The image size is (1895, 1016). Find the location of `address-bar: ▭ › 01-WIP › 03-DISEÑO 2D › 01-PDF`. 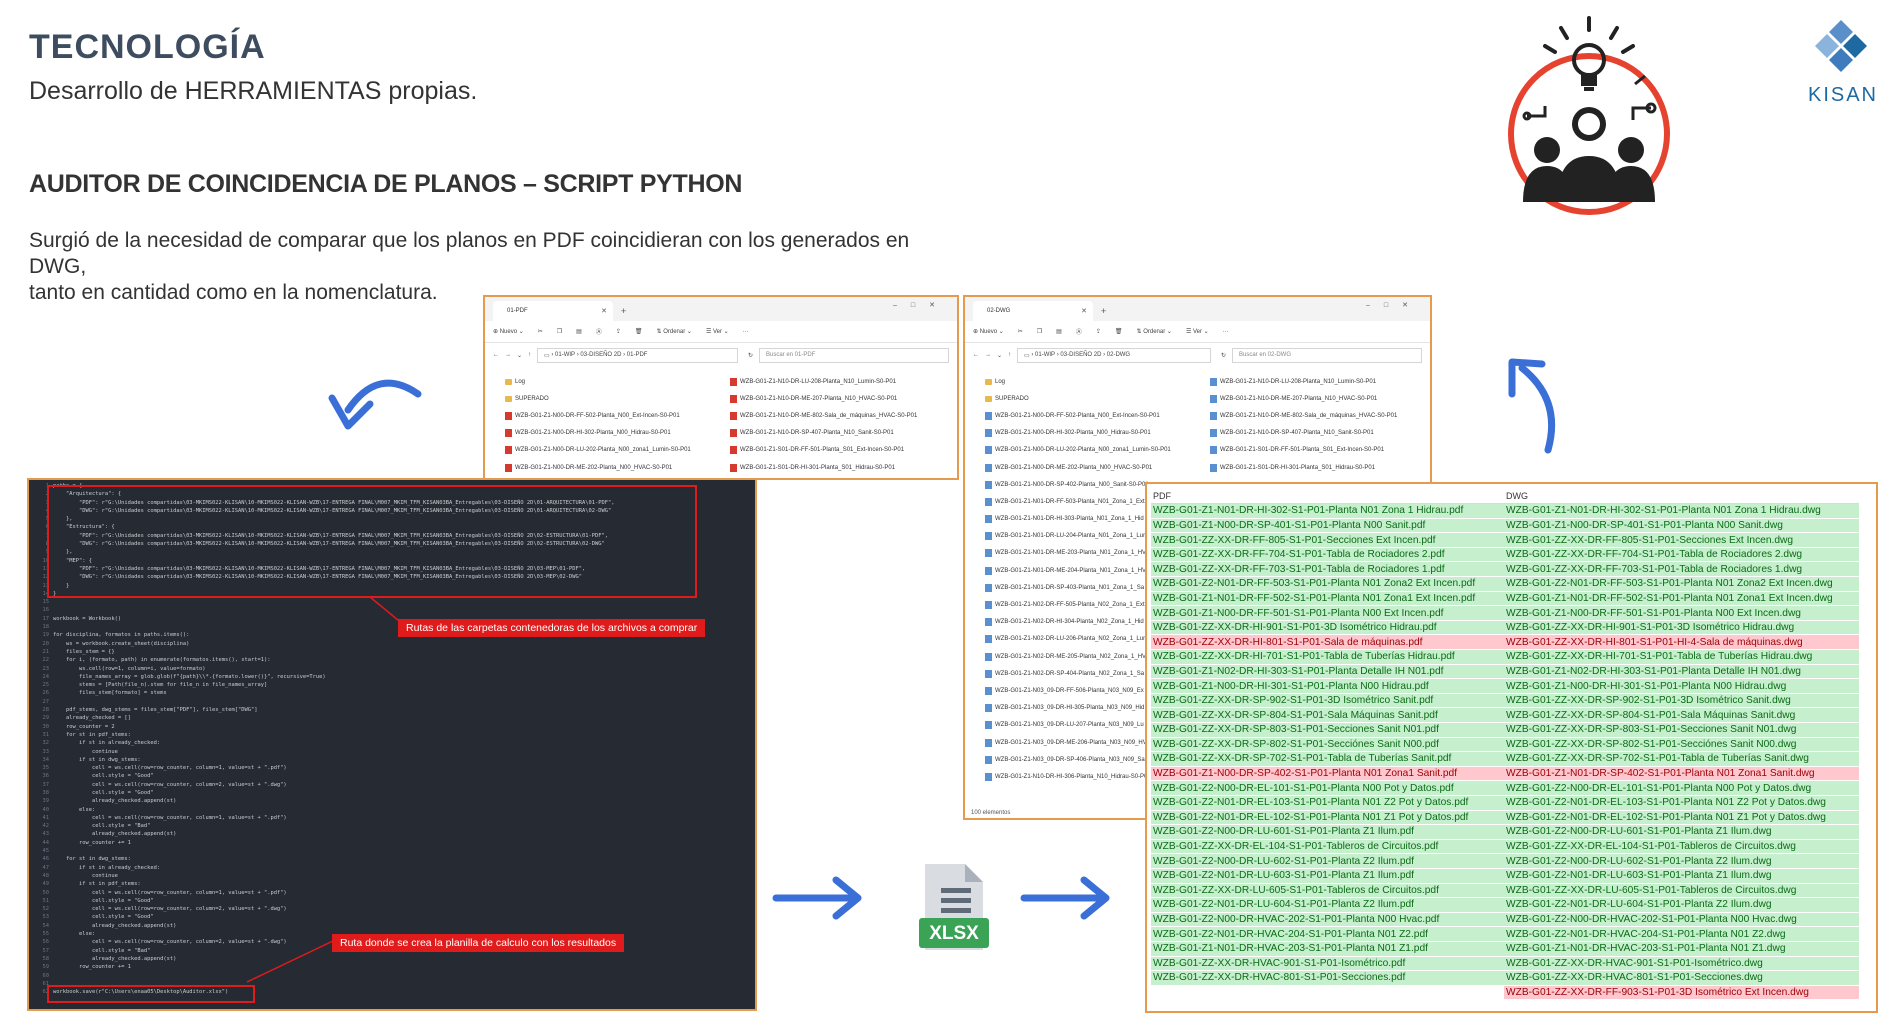

address-bar: ▭ › 01-WIP › 03-DISEÑO 2D › 01-PDF is located at coordinates (637, 355).